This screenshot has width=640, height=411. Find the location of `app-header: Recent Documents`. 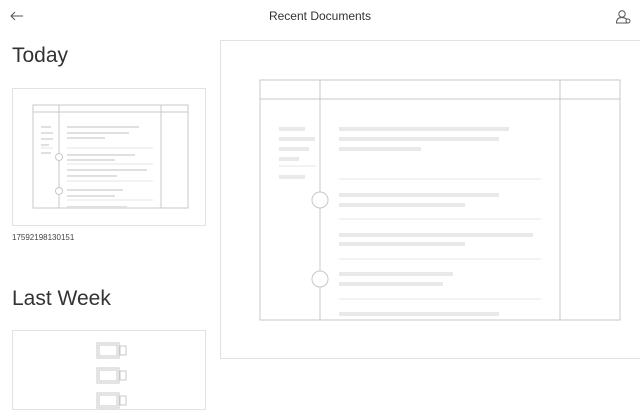

app-header: Recent Documents is located at coordinates (320, 17).